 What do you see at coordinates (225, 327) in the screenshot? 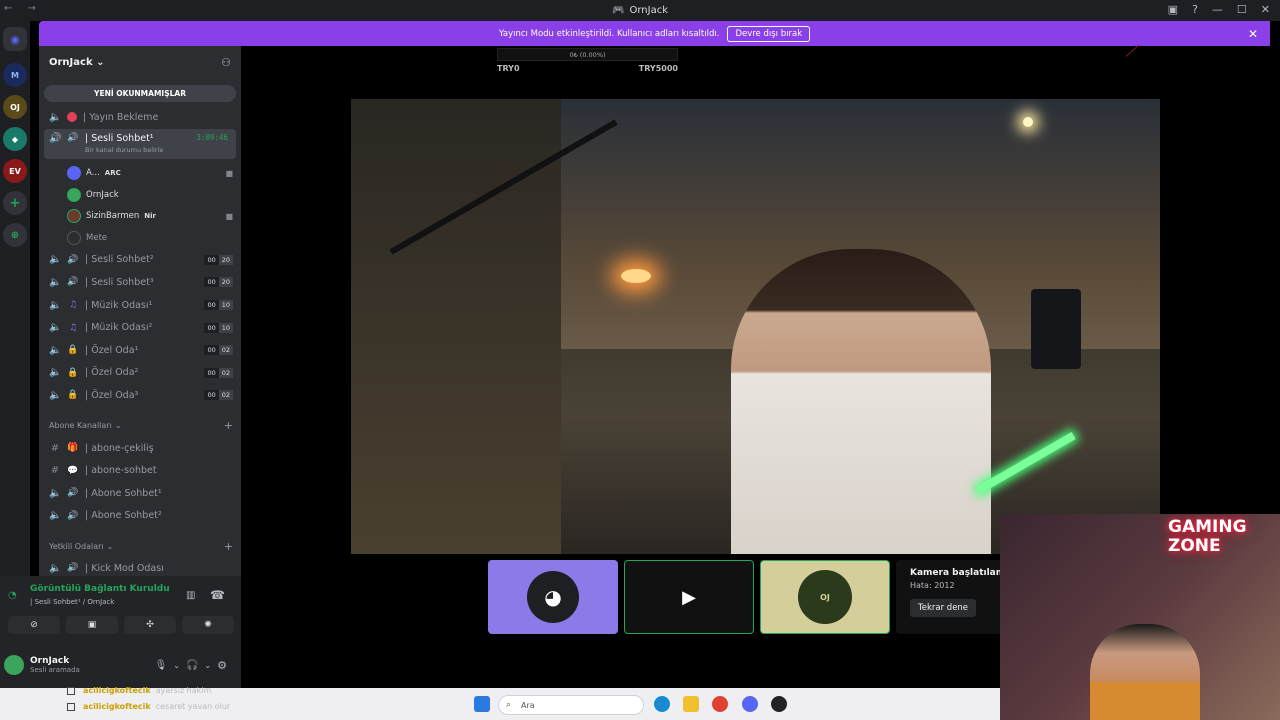
I see `limit: 10` at bounding box center [225, 327].